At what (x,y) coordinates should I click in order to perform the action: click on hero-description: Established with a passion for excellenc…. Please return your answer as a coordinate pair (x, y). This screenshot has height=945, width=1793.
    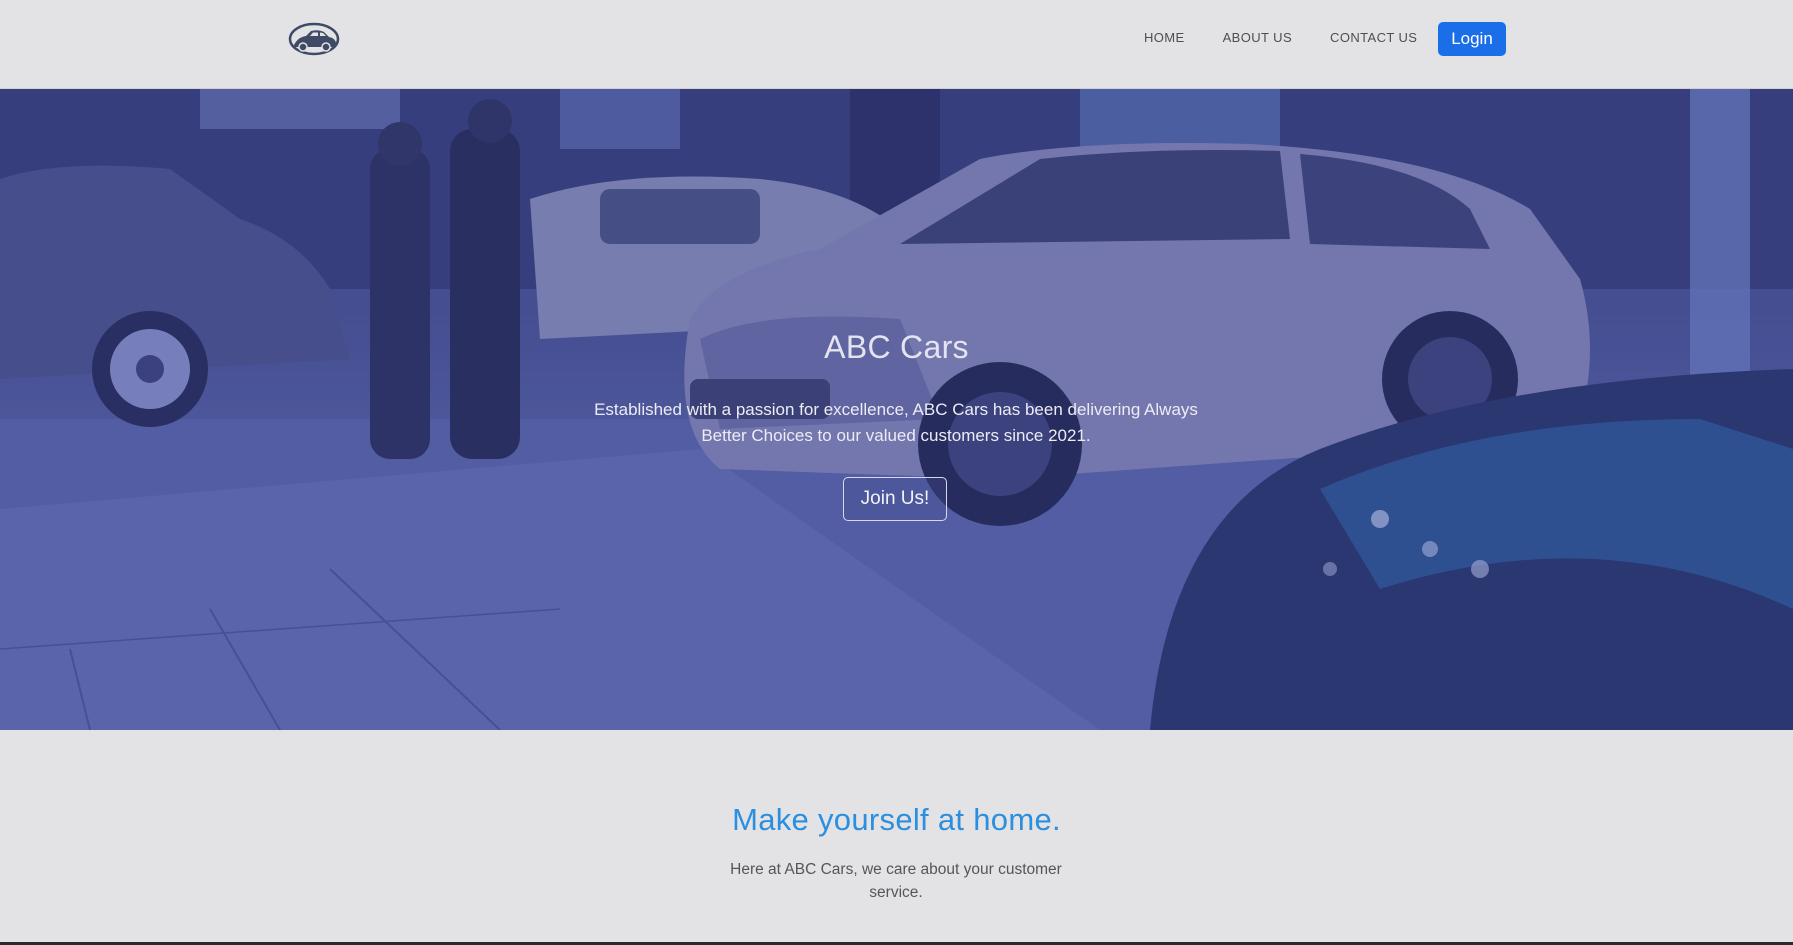
    Looking at the image, I should click on (896, 422).